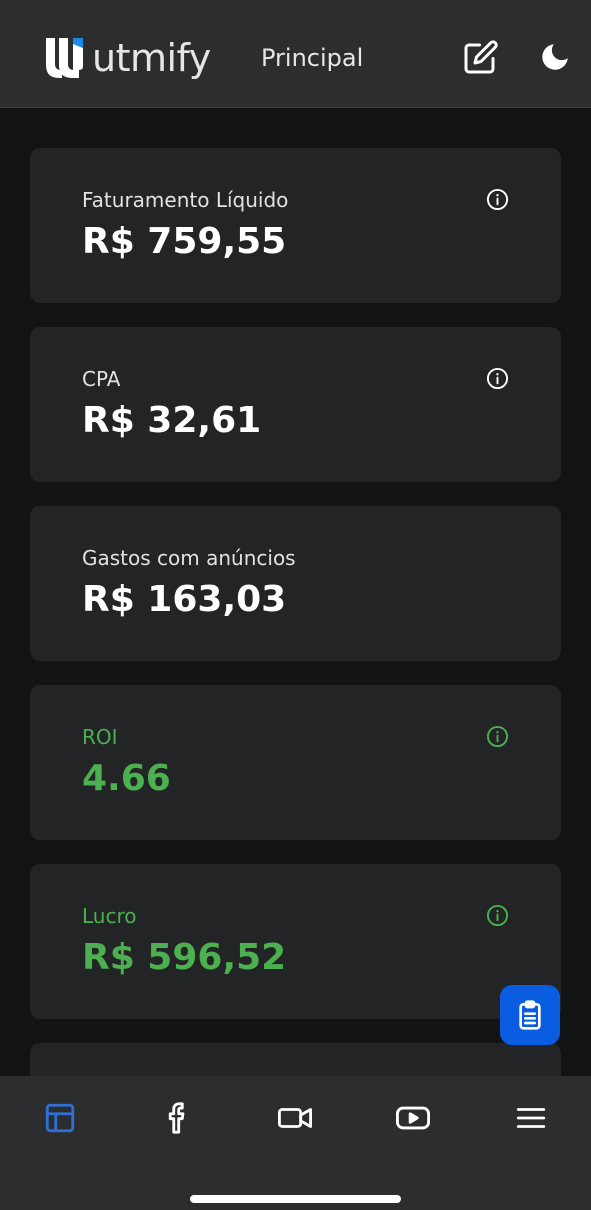 This screenshot has width=591, height=1210. I want to click on video-camera-icon, so click(294, 1118).